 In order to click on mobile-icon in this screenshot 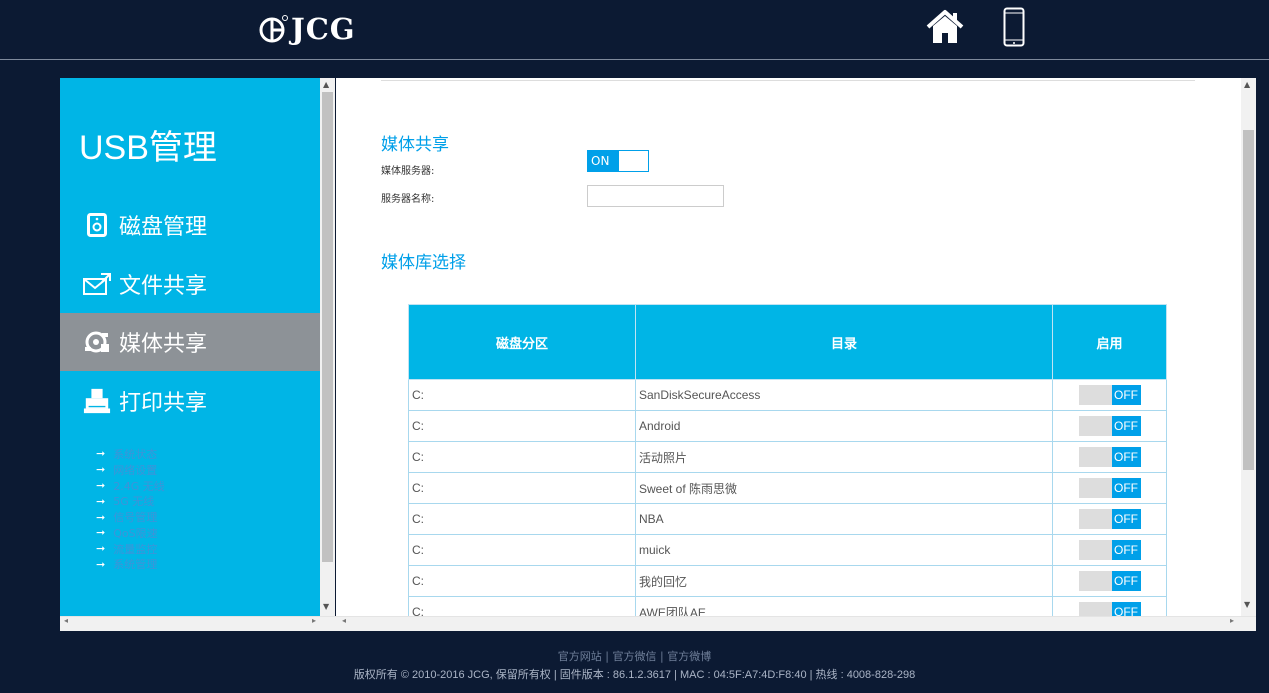, I will do `click(1014, 27)`.